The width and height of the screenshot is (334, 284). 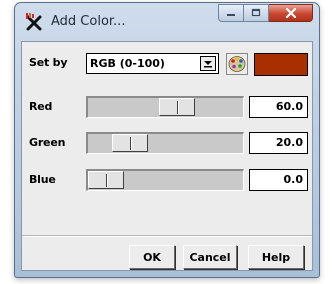 I want to click on blue-slider-thumb, so click(x=106, y=180).